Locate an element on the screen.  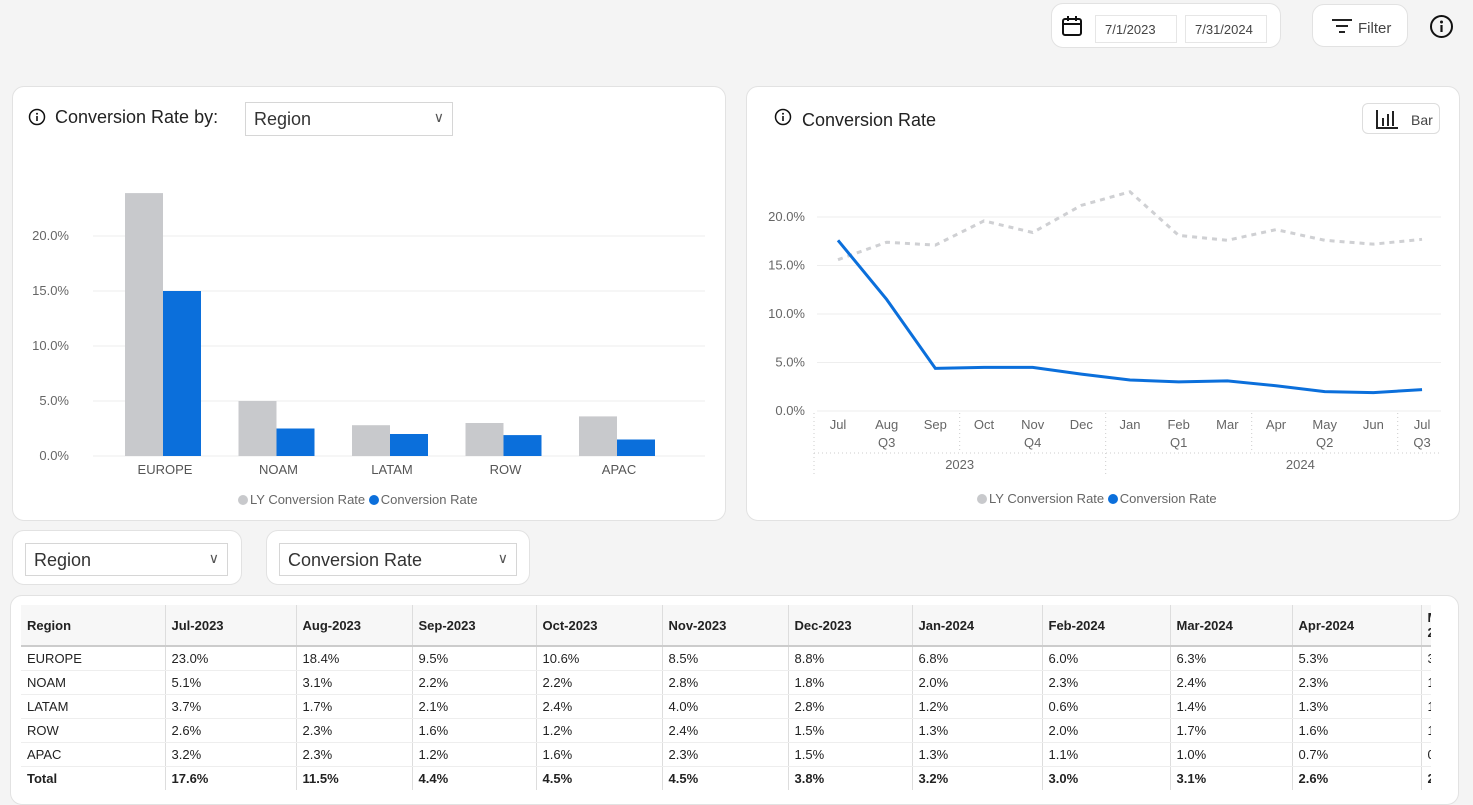
table-cell: 17.6% is located at coordinates (230, 778).